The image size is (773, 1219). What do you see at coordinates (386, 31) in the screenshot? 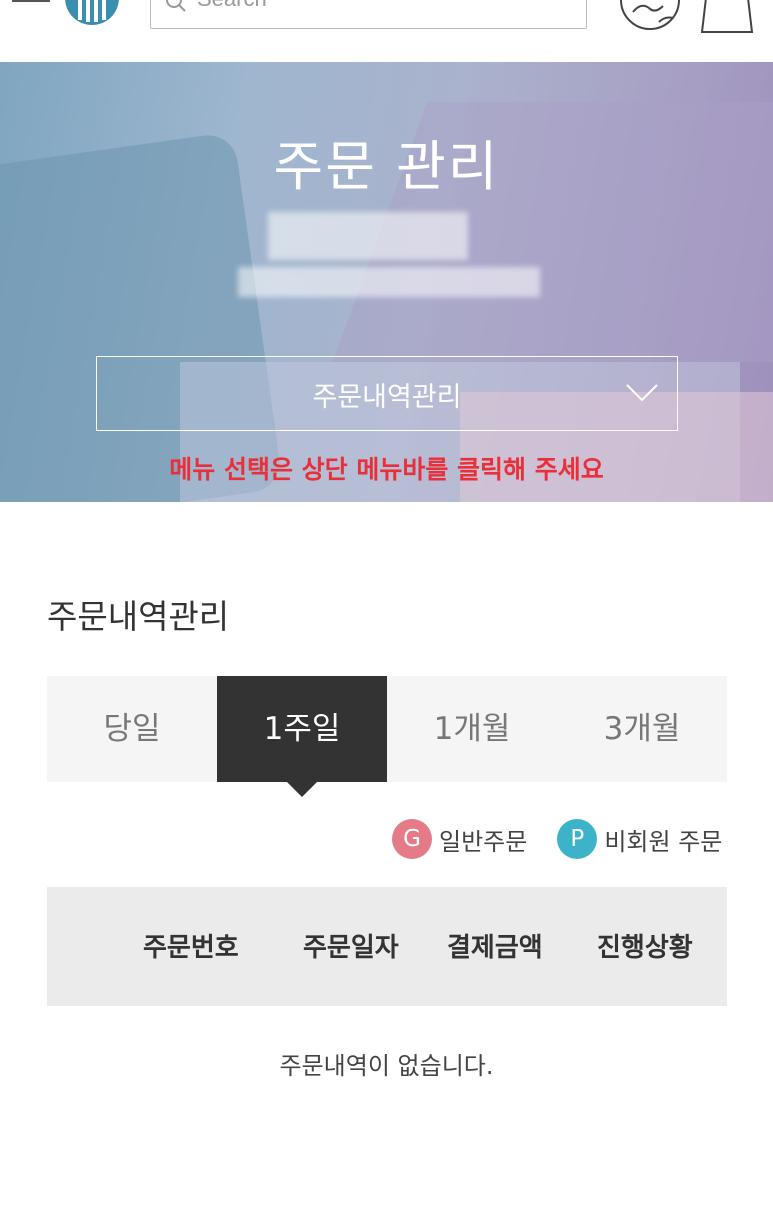
I see `top-header: Search` at bounding box center [386, 31].